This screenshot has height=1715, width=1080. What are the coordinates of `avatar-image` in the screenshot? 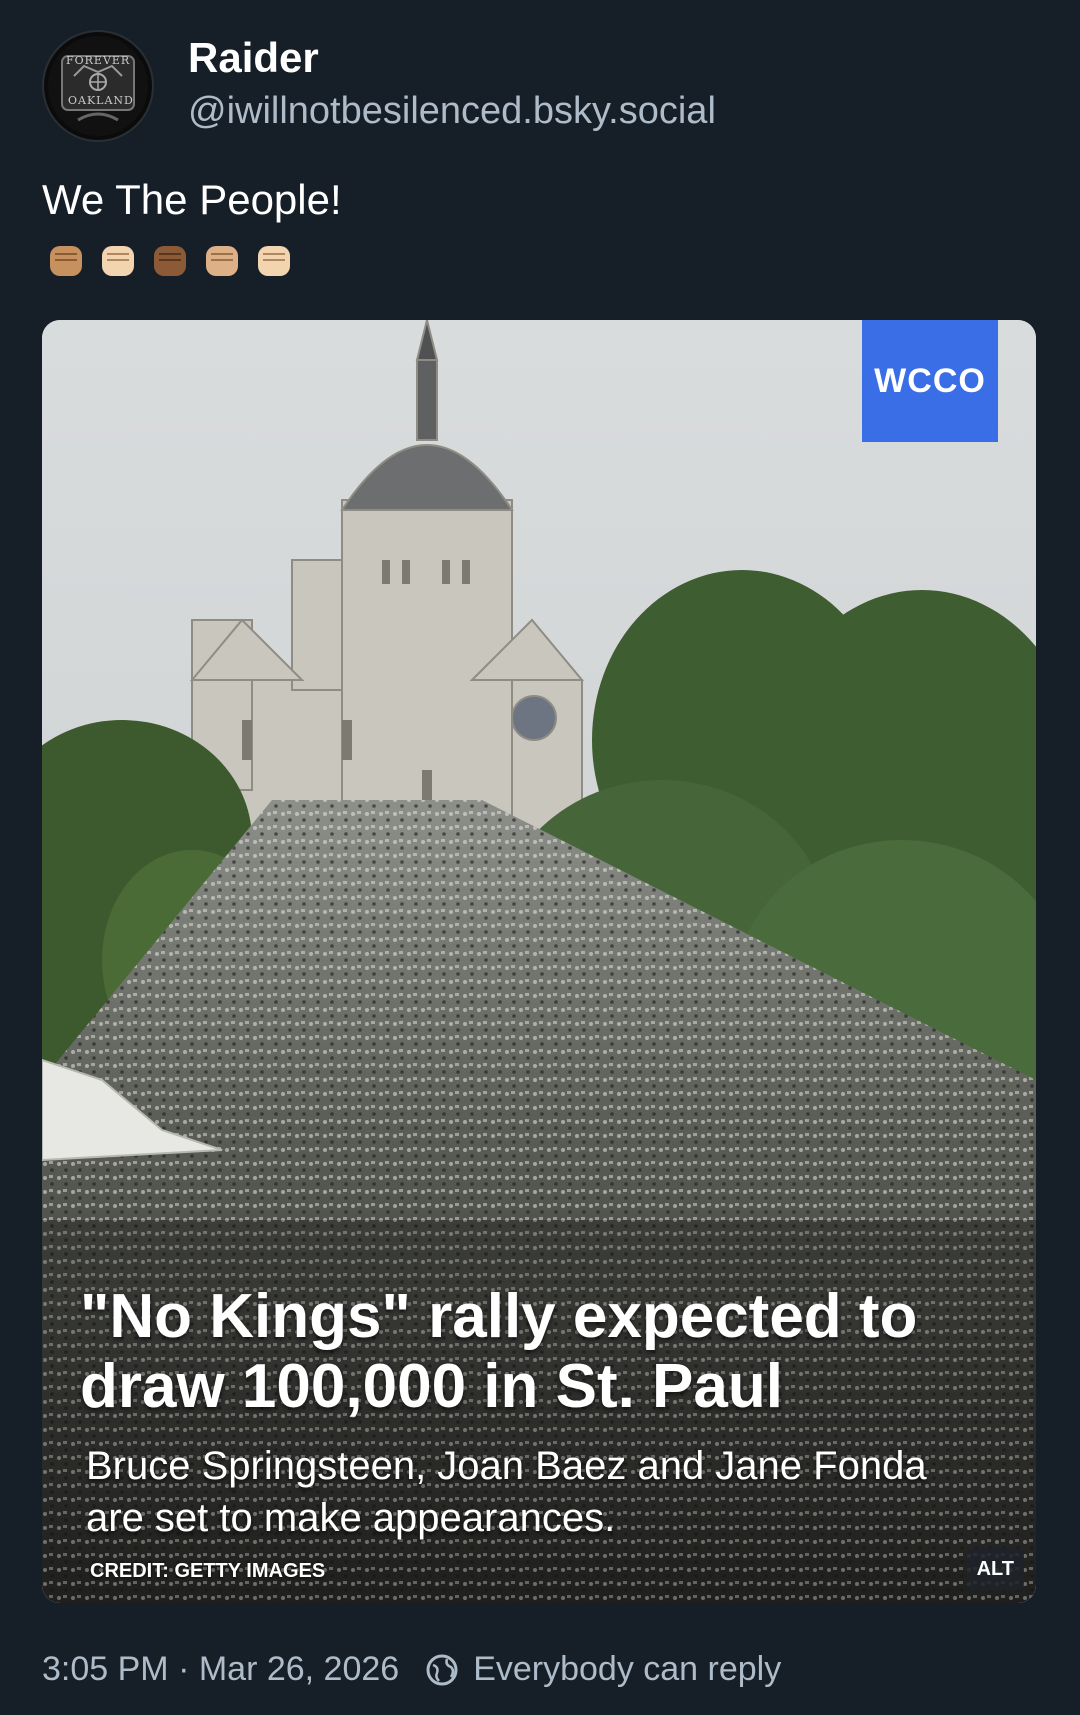 It's located at (98, 86).